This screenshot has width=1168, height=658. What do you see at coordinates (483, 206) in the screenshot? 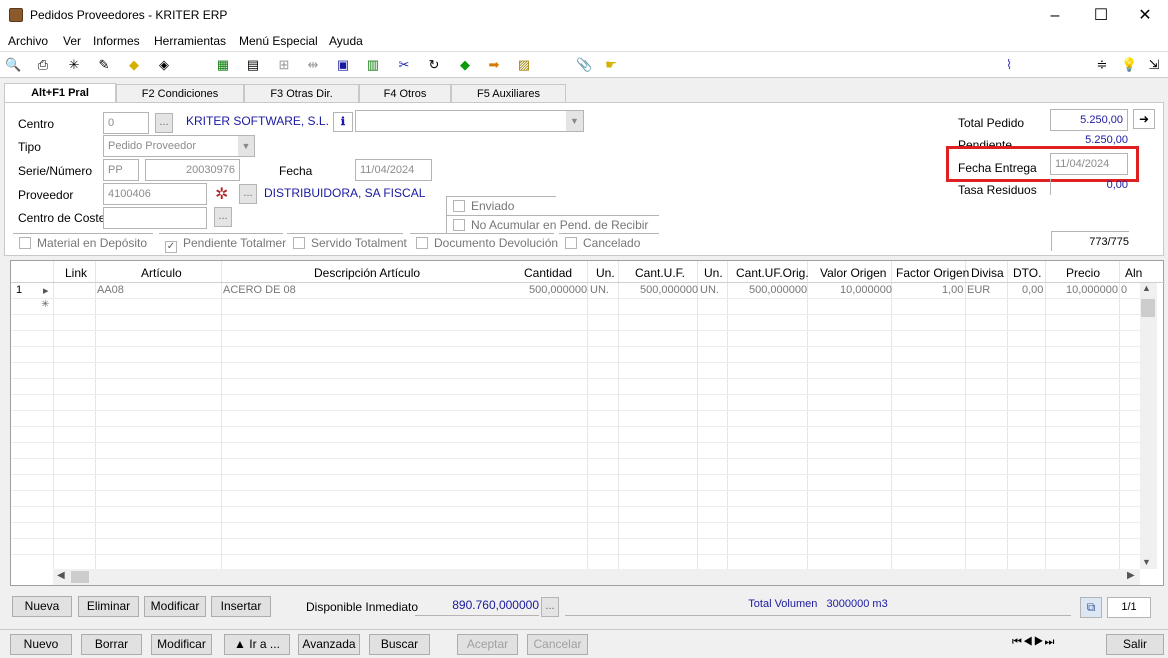
I see `enviado-checkbox: Enviado` at bounding box center [483, 206].